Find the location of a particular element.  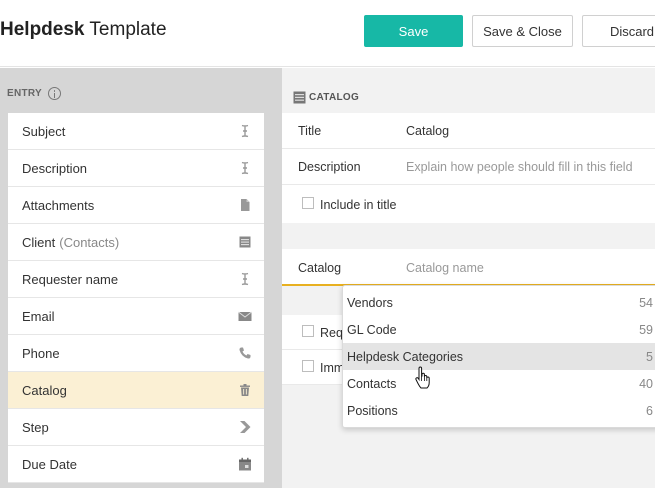

title-rest: Template is located at coordinates (125, 29).